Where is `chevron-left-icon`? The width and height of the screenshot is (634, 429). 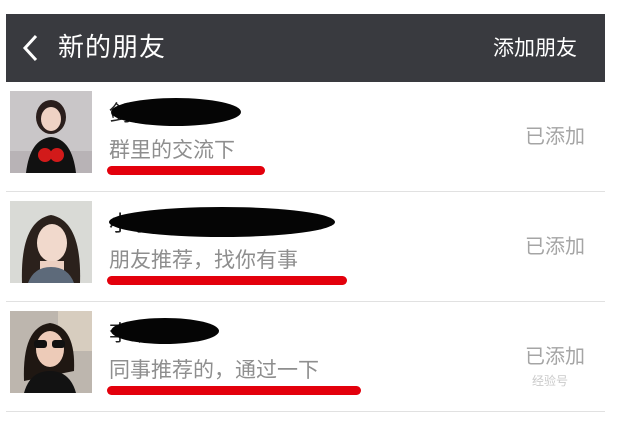
chevron-left-icon is located at coordinates (30, 48).